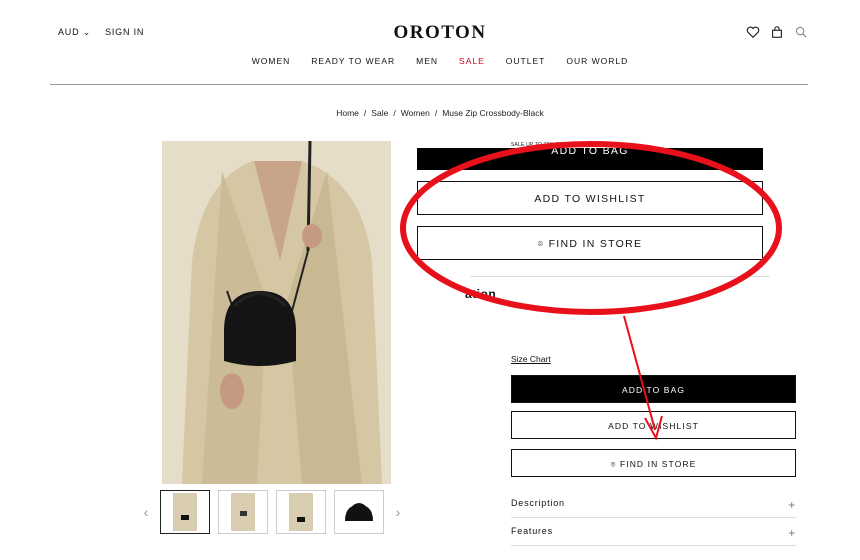 This screenshot has width=860, height=560. What do you see at coordinates (591, 228) in the screenshot?
I see `highlight-ellipse` at bounding box center [591, 228].